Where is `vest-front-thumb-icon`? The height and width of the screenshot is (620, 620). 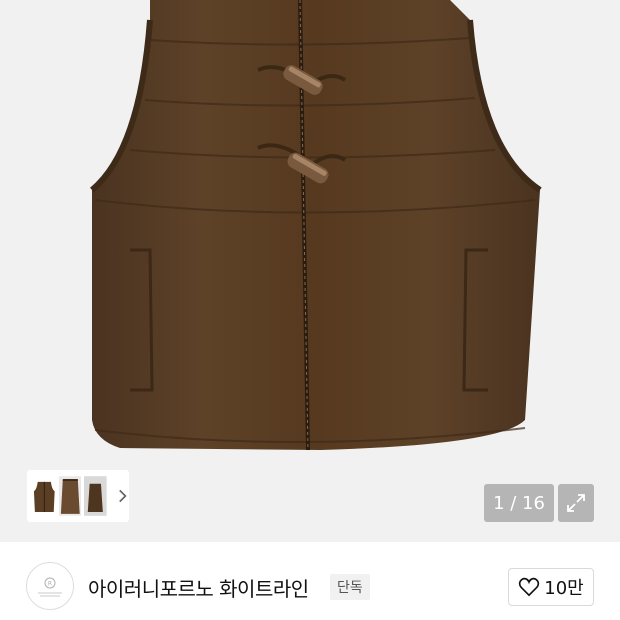
vest-front-thumb-icon is located at coordinates (44, 496).